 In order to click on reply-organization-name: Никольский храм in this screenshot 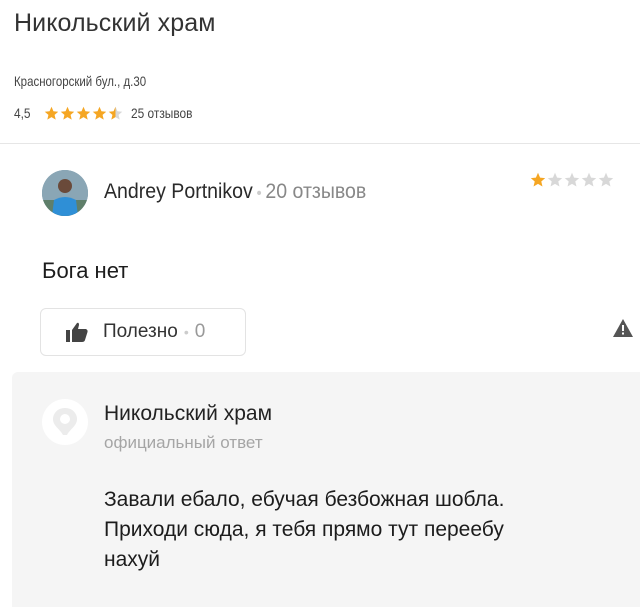, I will do `click(188, 413)`.